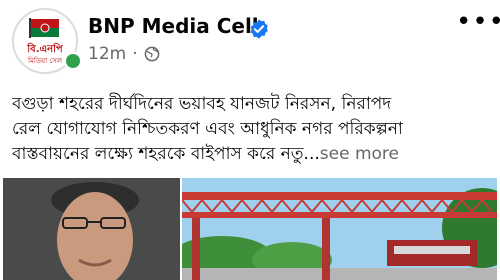 The image size is (500, 280). What do you see at coordinates (151, 54) in the screenshot?
I see `globe-icon` at bounding box center [151, 54].